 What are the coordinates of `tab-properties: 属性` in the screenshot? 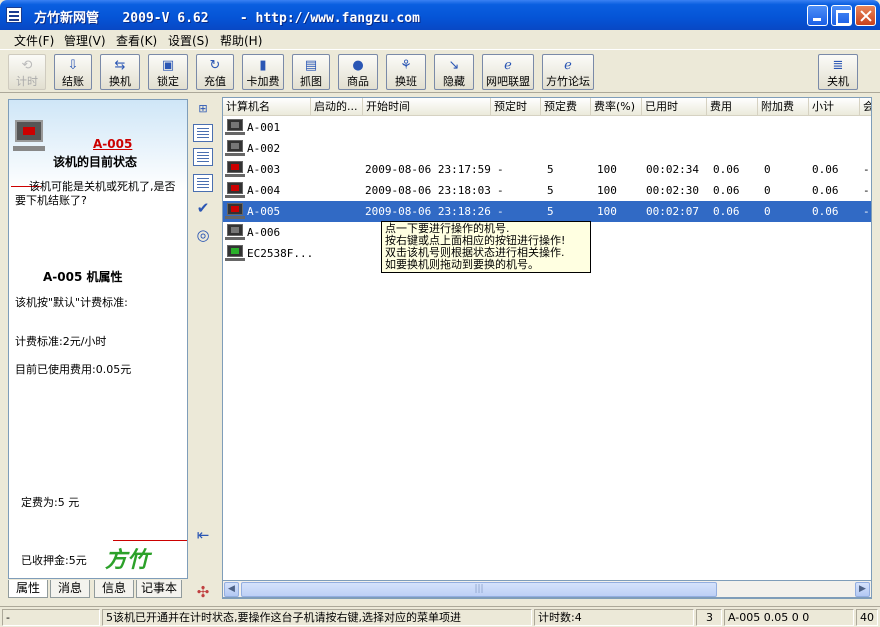 It's located at (28, 589).